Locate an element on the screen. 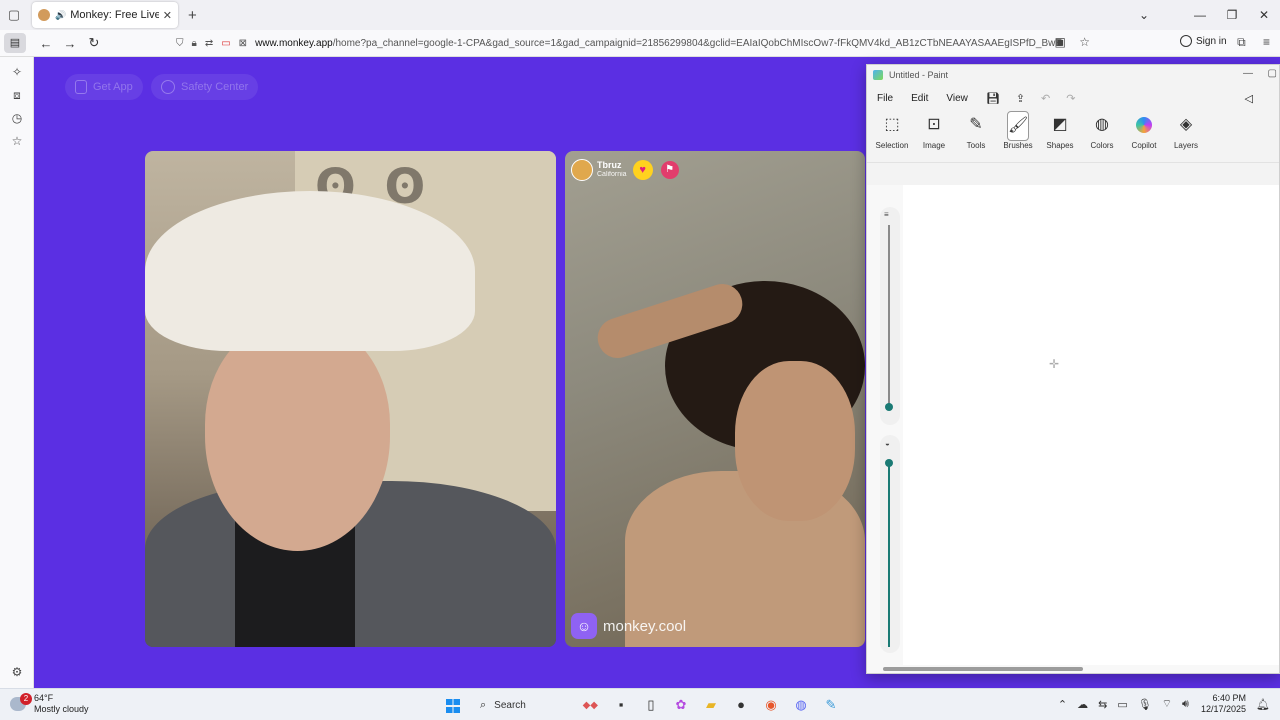  lock-icon: 🔒︎ is located at coordinates (194, 43).